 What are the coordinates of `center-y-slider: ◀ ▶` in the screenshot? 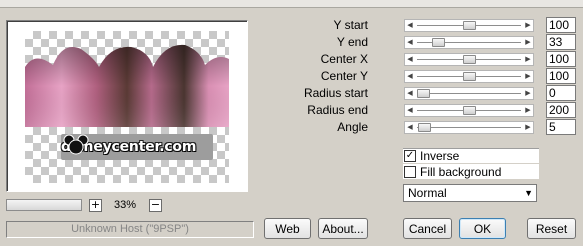 It's located at (469, 76).